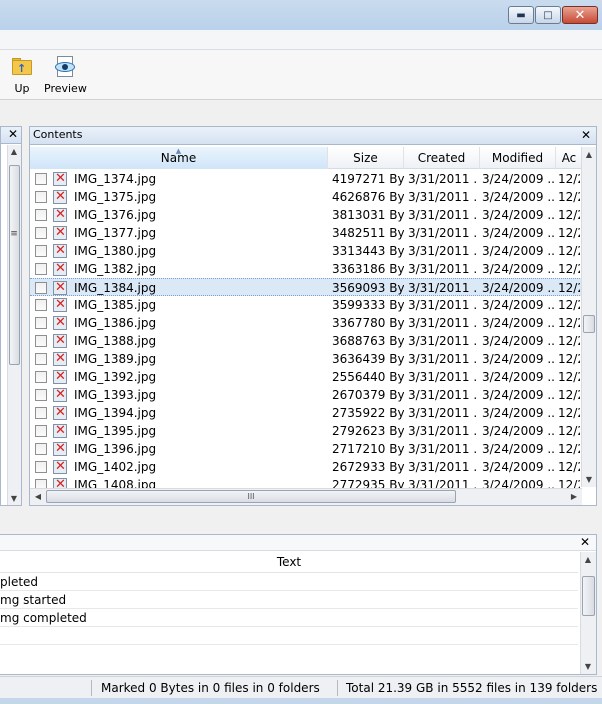 The image size is (602, 704). I want to click on log-row: mg started, so click(289, 600).